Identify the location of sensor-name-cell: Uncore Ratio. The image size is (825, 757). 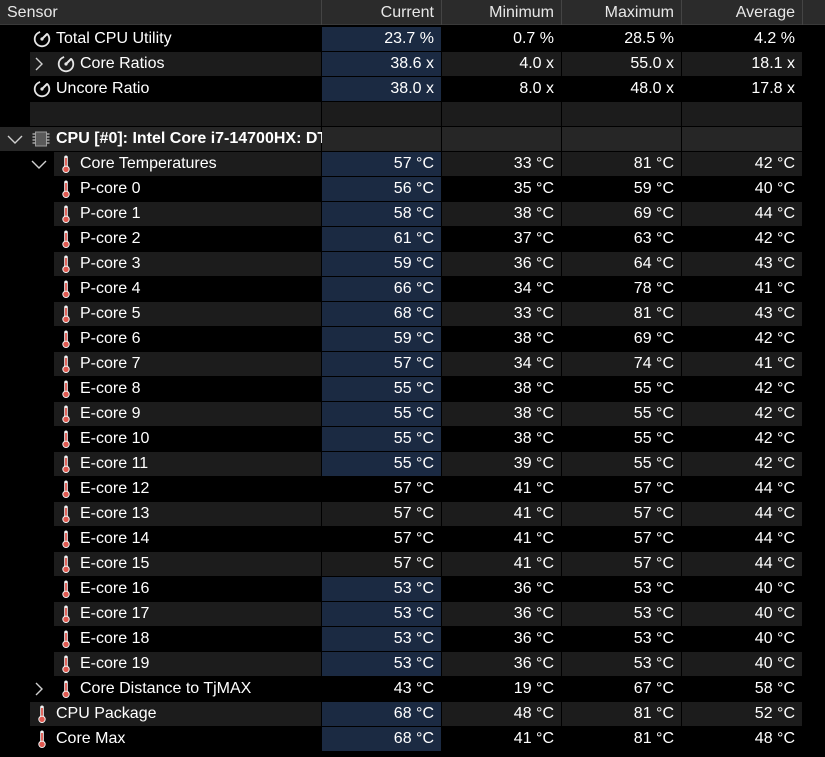
(160, 89).